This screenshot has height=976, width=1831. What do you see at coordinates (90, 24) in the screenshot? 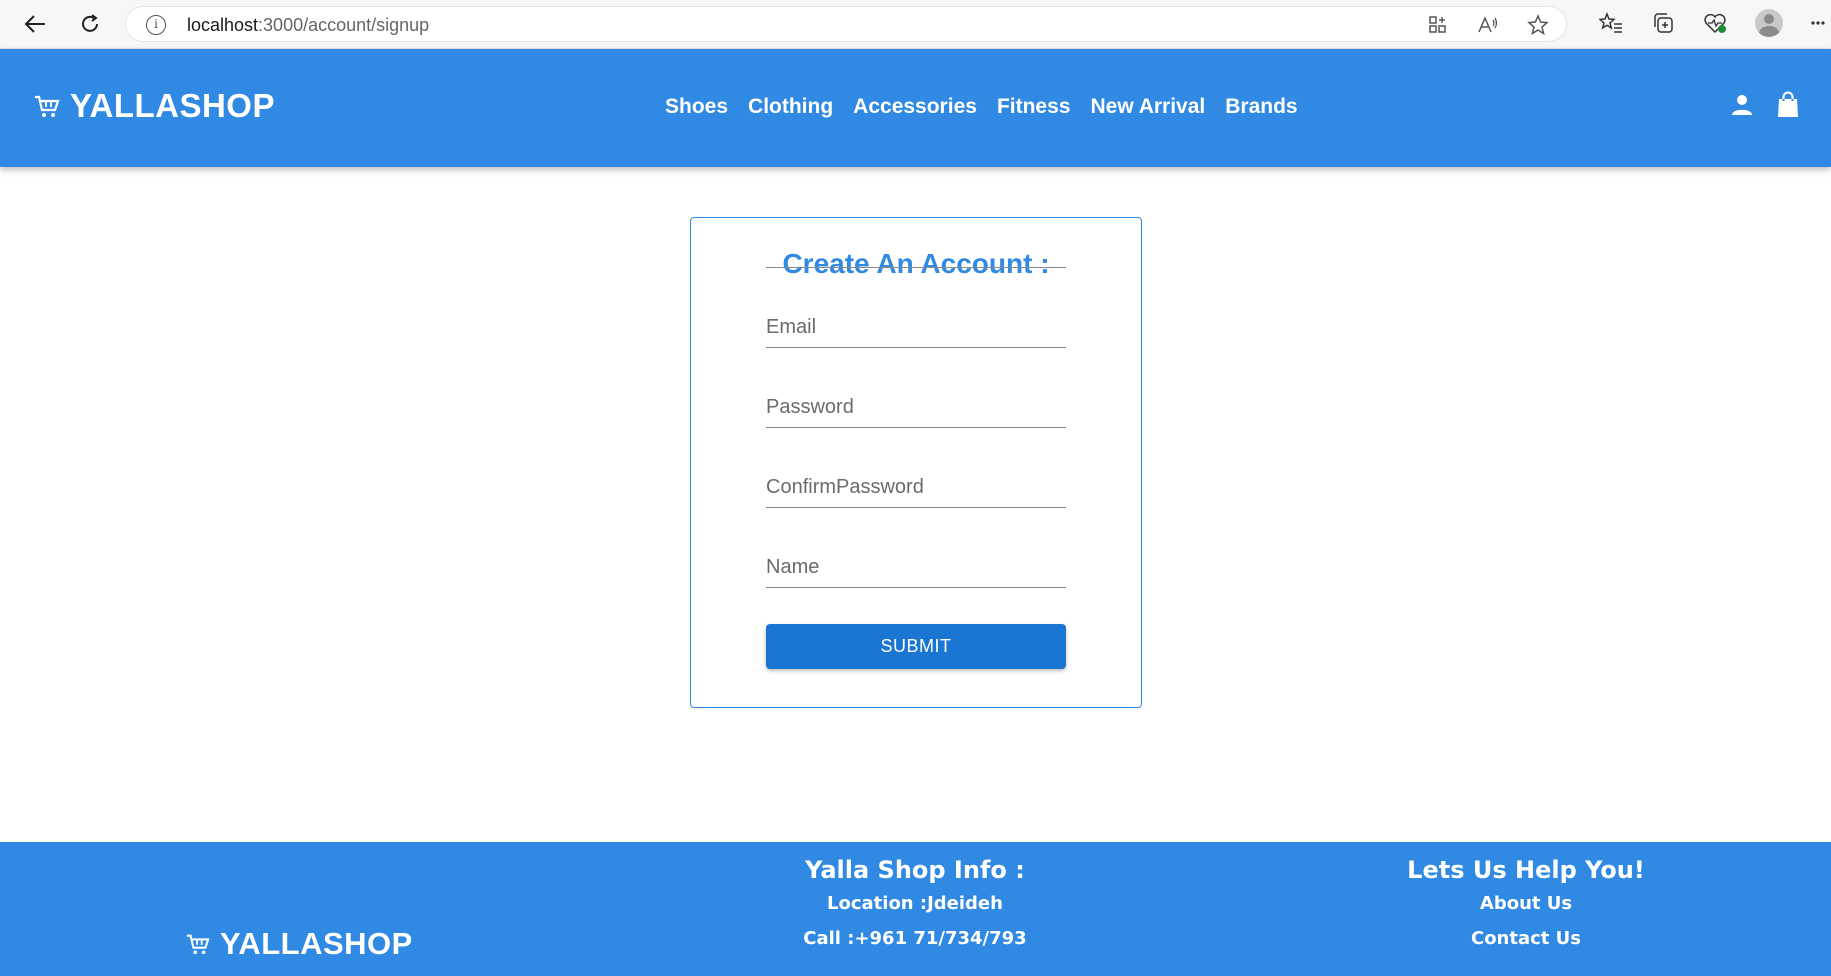
I see `refresh-icon` at bounding box center [90, 24].